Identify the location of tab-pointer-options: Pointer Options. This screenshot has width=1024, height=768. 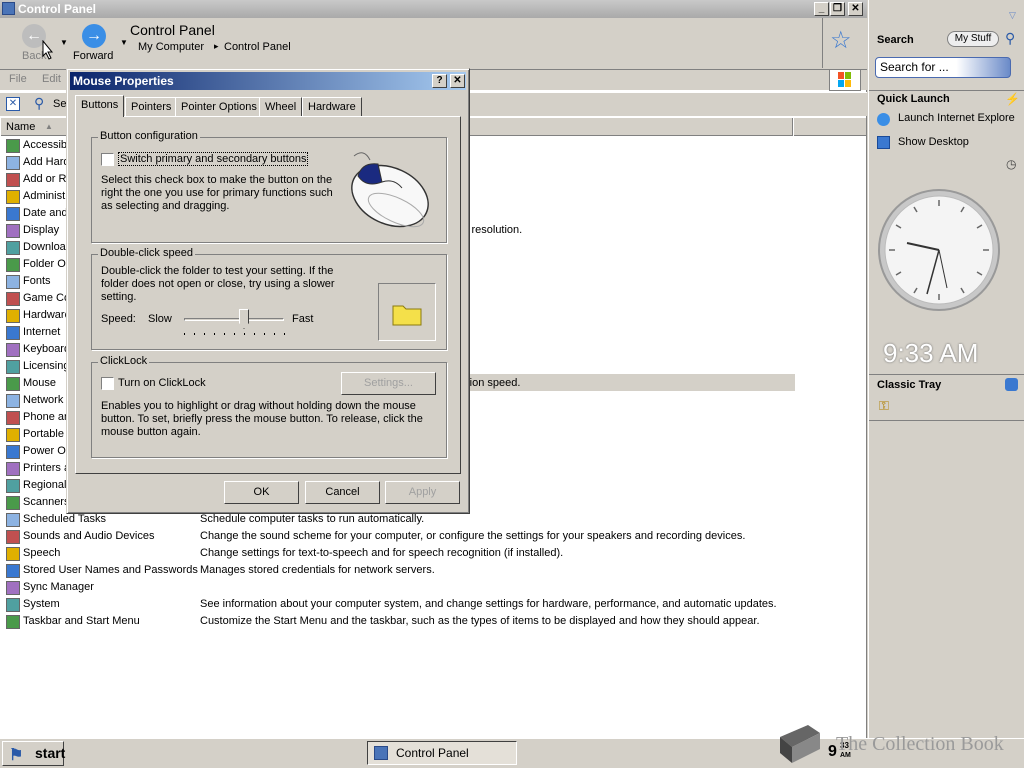
(219, 107).